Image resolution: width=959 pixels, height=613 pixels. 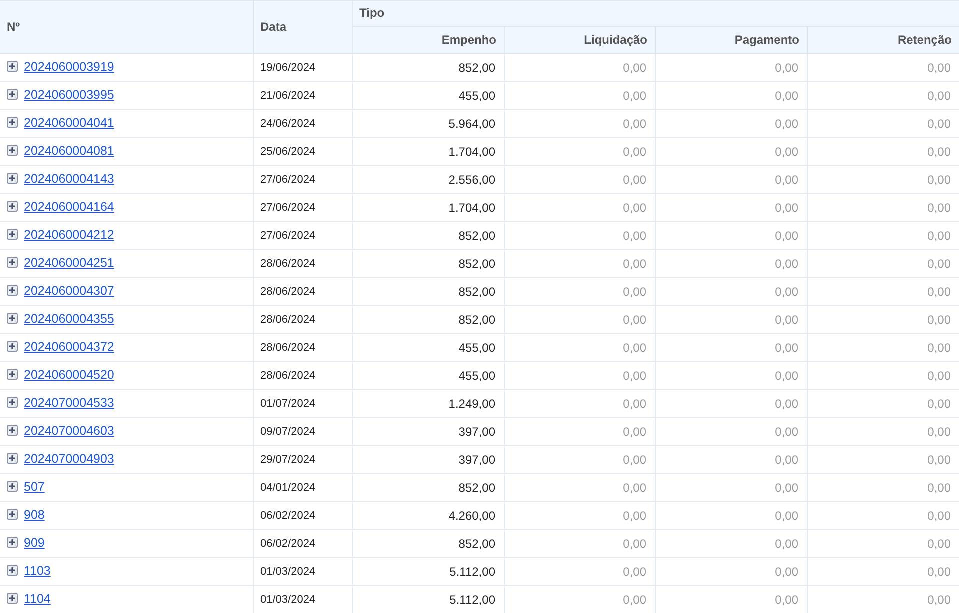 I want to click on record-number-link: 507, so click(x=34, y=487).